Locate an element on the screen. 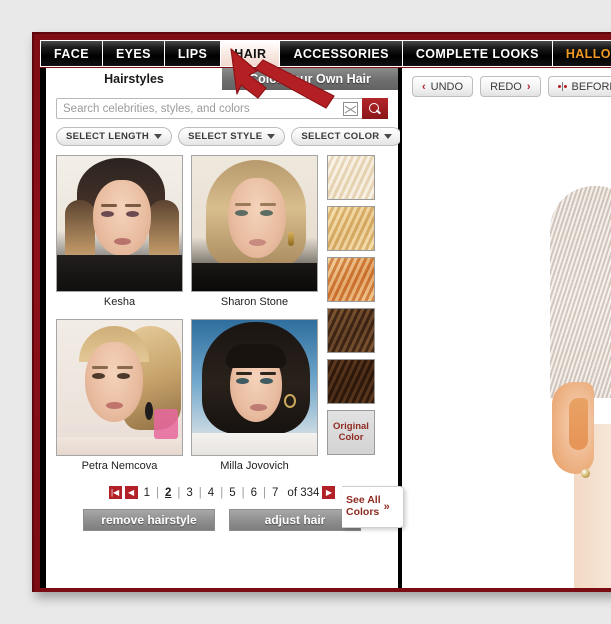 The image size is (611, 624). swatch-copper-red is located at coordinates (351, 279).